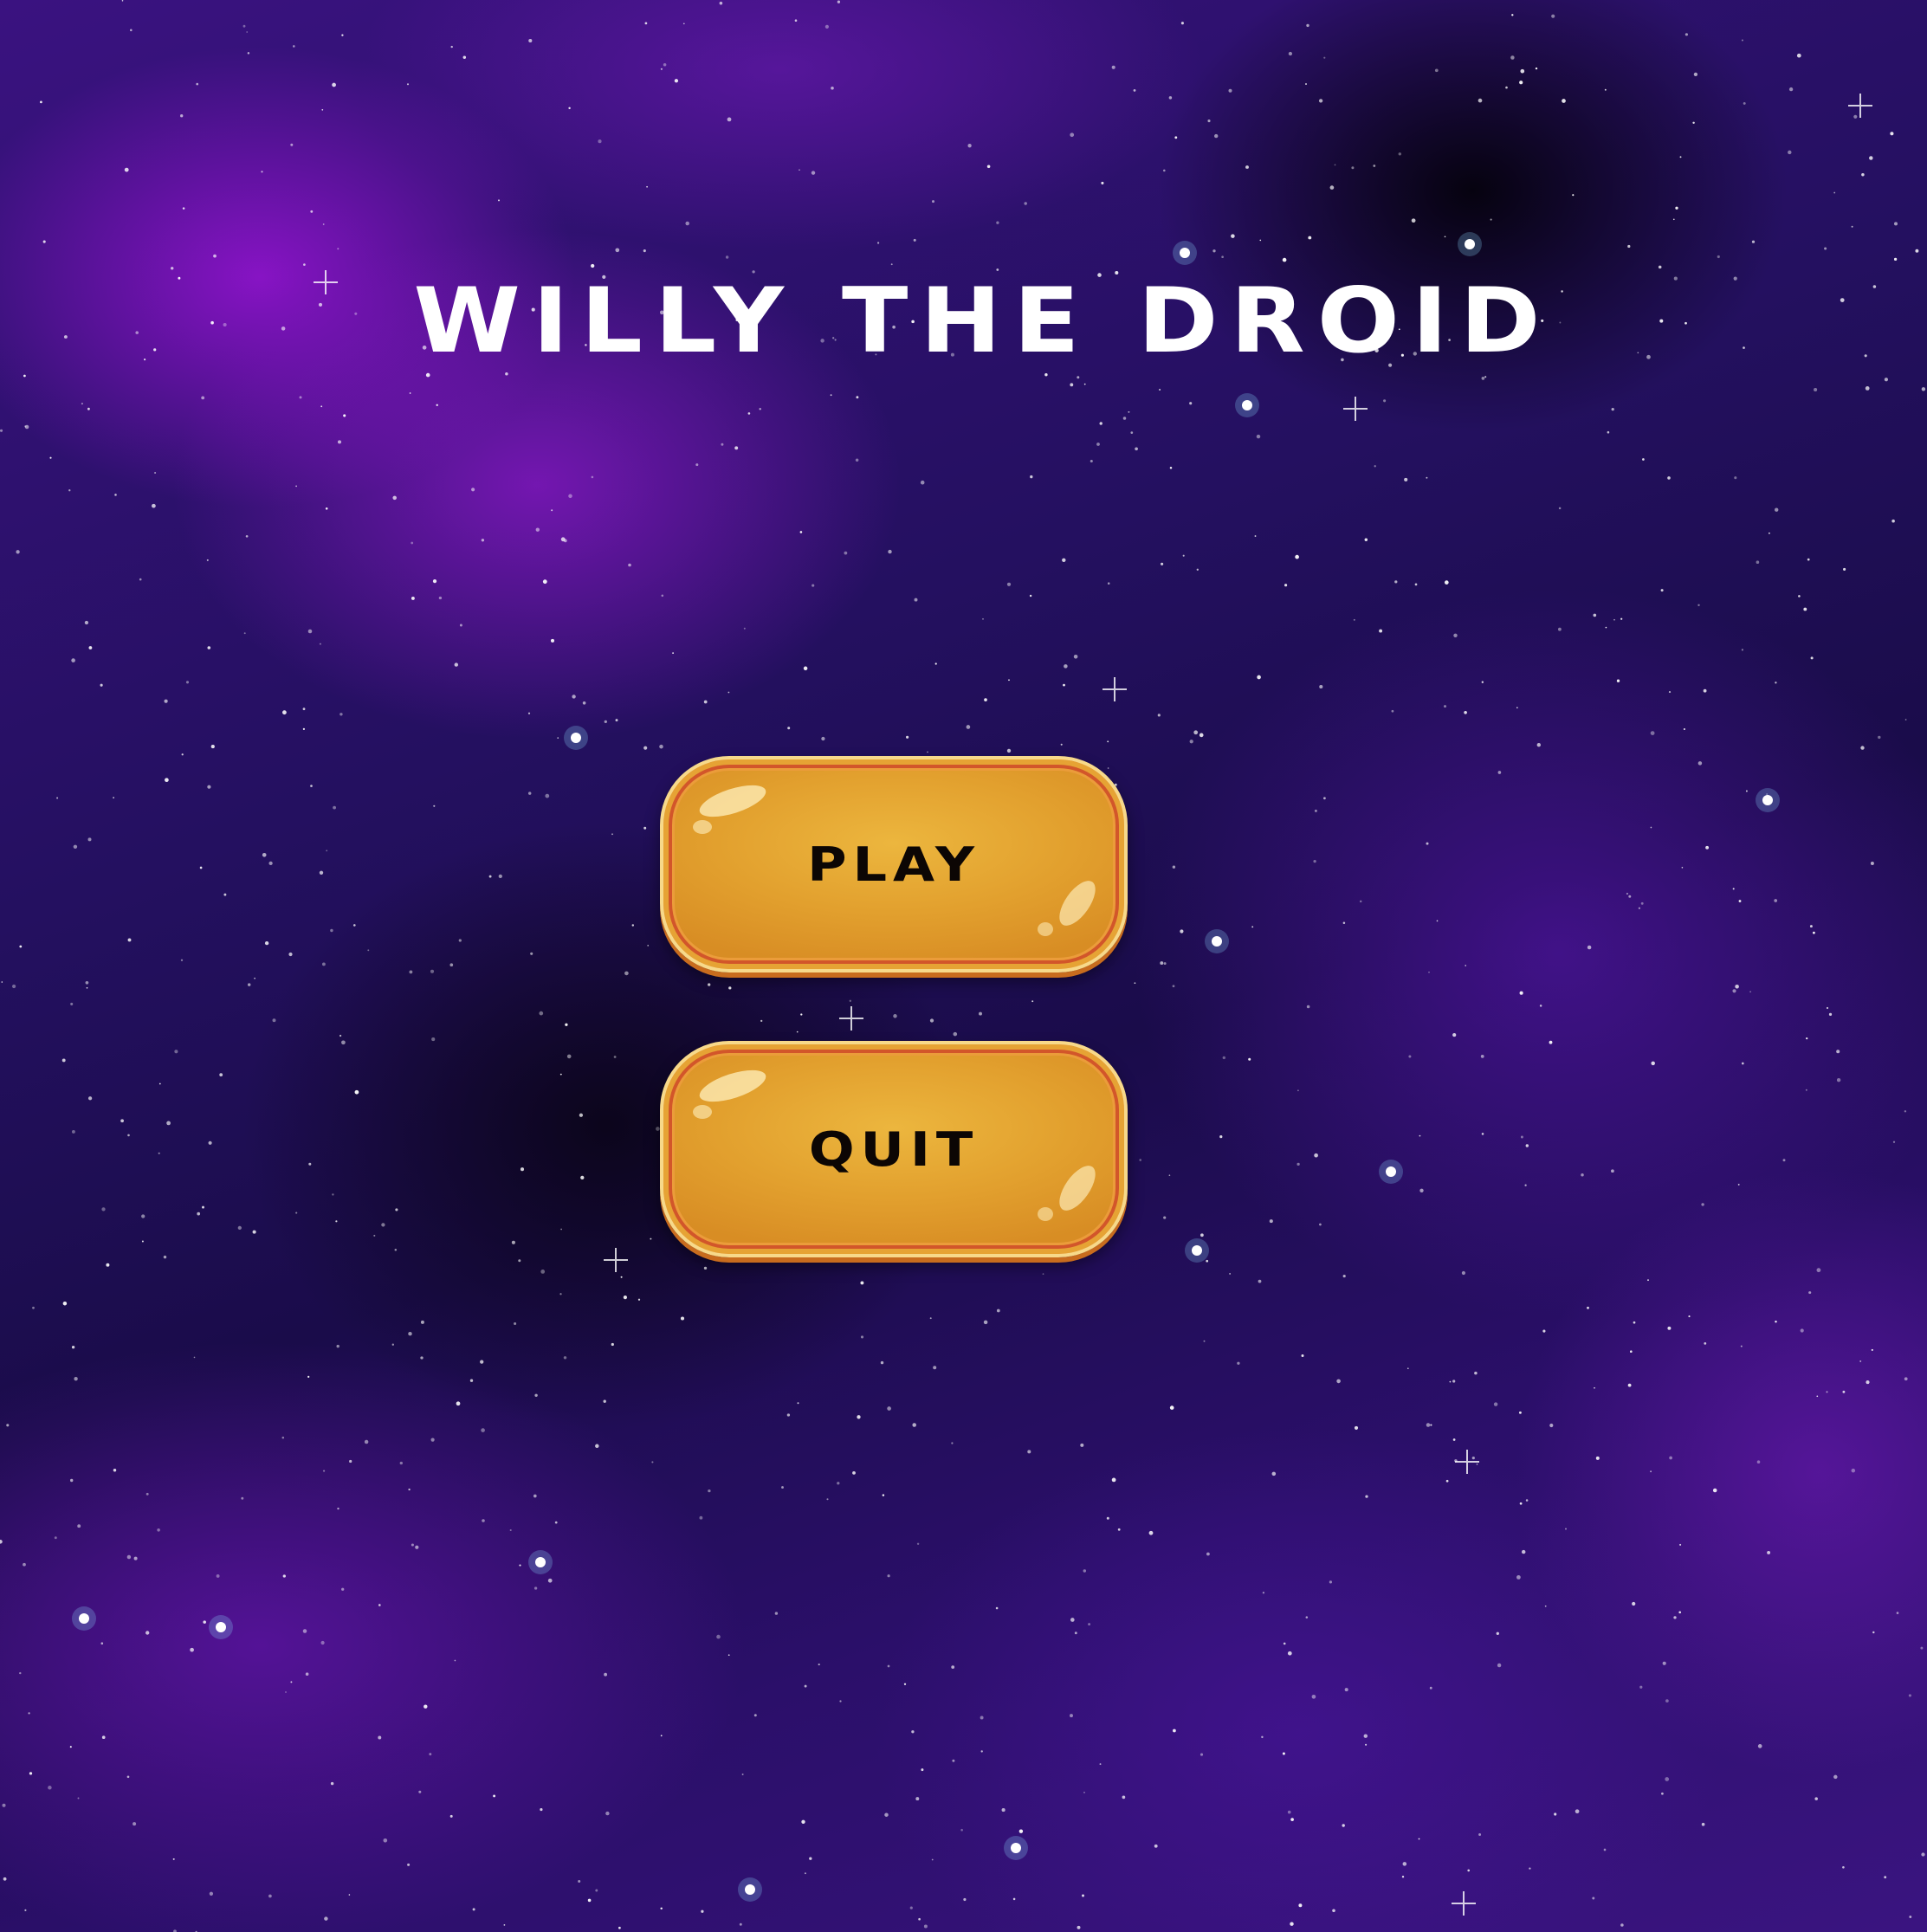  Describe the element at coordinates (750, 1889) in the screenshot. I see `bright-star` at that location.